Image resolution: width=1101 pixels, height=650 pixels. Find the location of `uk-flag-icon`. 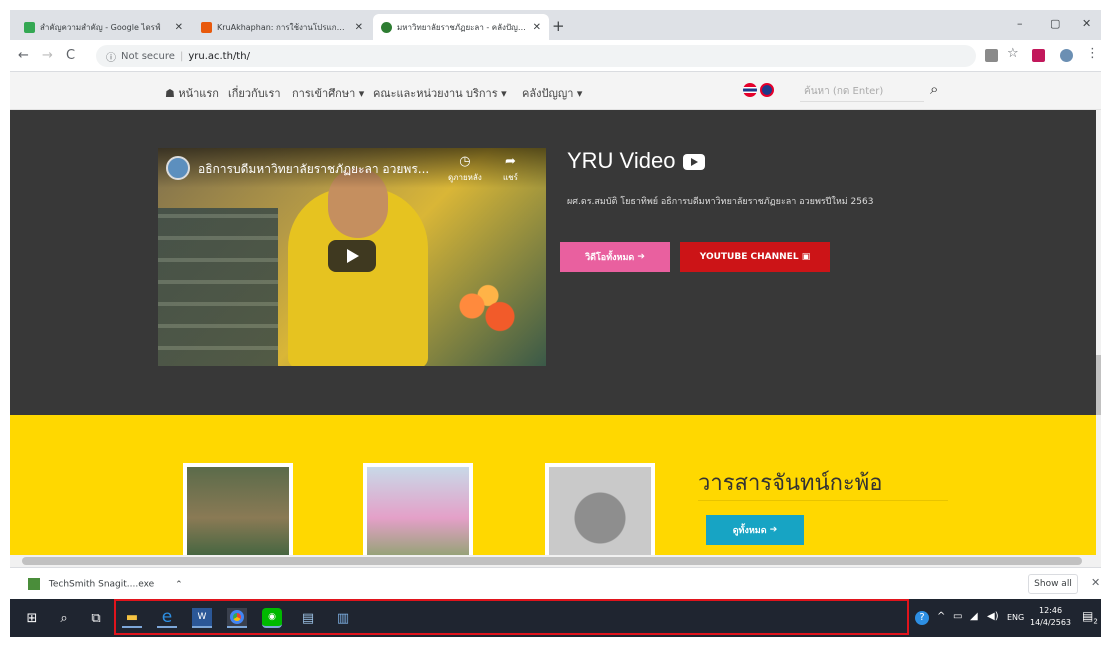

uk-flag-icon is located at coordinates (767, 90).